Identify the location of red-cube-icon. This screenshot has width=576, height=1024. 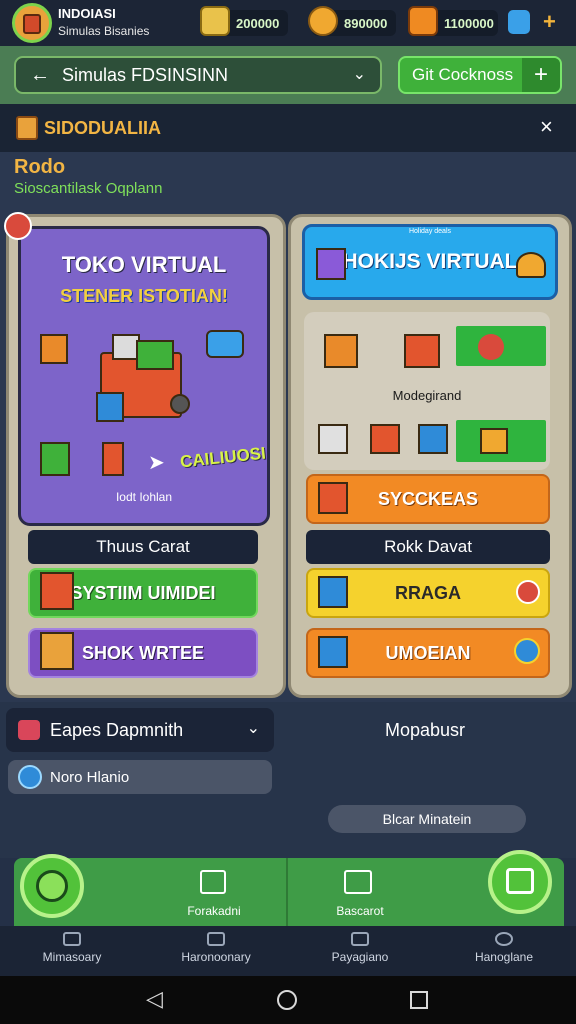
(385, 439).